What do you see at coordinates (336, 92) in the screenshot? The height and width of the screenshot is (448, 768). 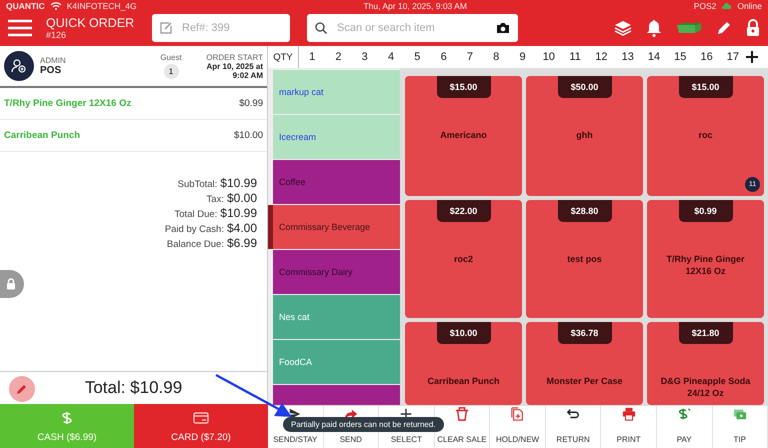 I see `category-tile: markup cat` at bounding box center [336, 92].